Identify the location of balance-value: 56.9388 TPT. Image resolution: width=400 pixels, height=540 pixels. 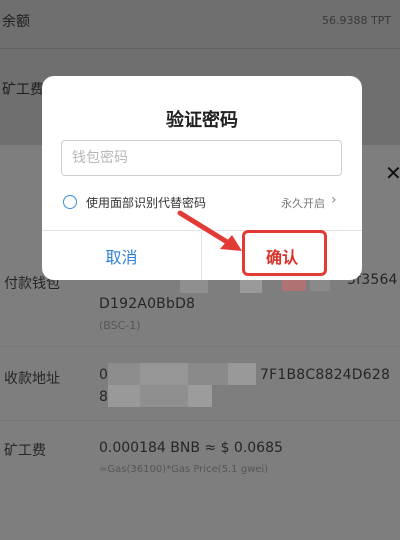
(357, 20).